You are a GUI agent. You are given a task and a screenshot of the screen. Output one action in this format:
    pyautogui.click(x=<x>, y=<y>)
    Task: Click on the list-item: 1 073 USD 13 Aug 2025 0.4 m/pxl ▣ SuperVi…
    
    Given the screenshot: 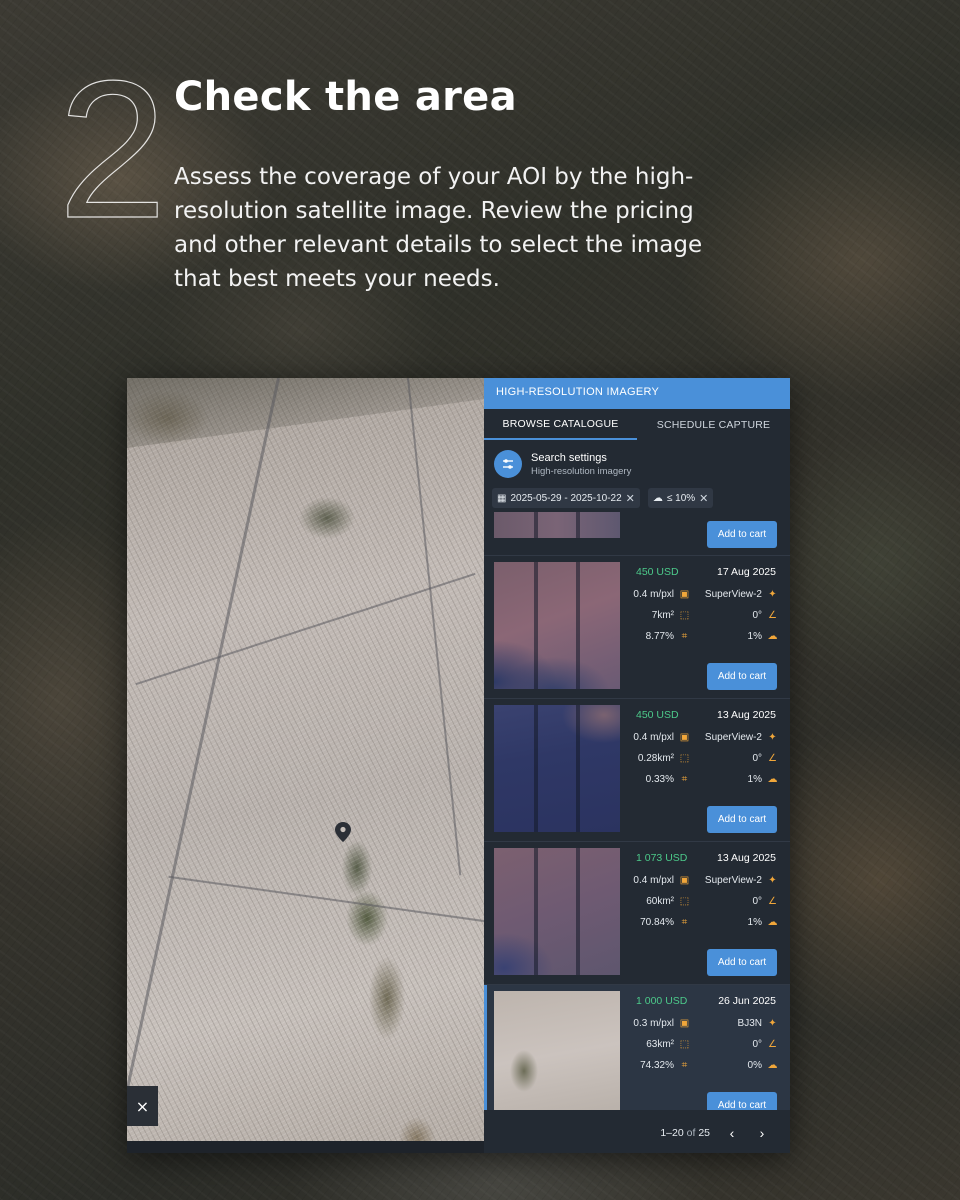 What is the action you would take?
    pyautogui.click(x=637, y=913)
    